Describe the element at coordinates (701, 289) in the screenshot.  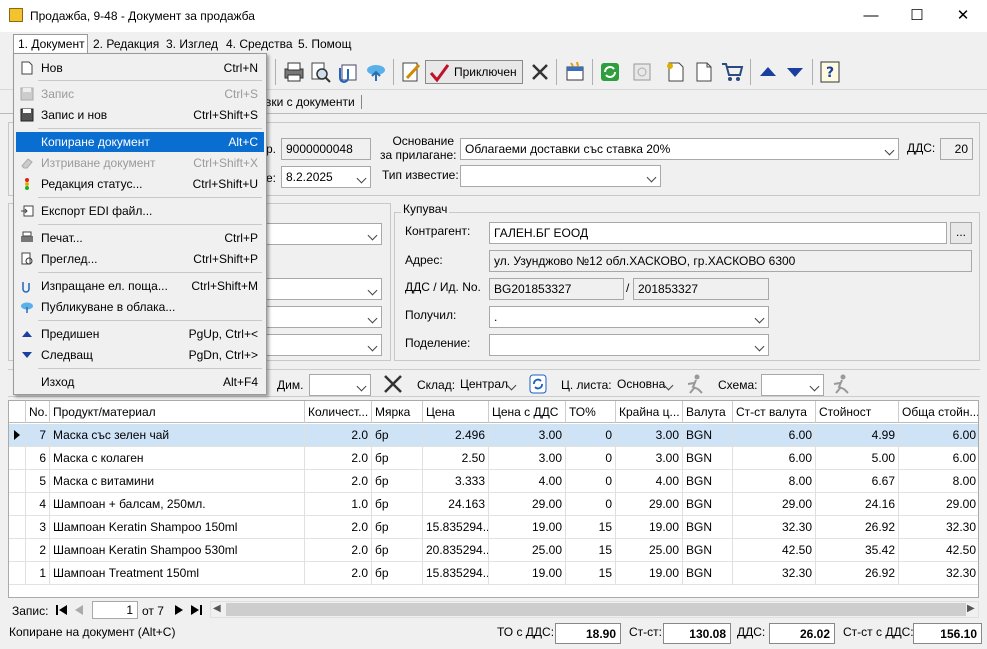
I see `id-number-field: 201853327` at that location.